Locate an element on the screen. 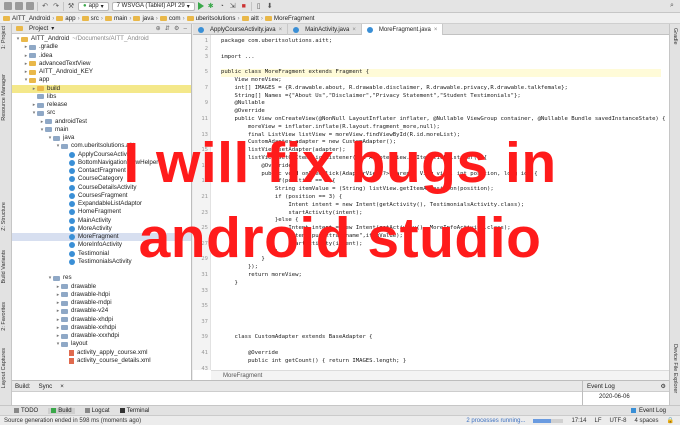 The width and height of the screenshot is (680, 425). code-line: @Nullable is located at coordinates (441, 104).